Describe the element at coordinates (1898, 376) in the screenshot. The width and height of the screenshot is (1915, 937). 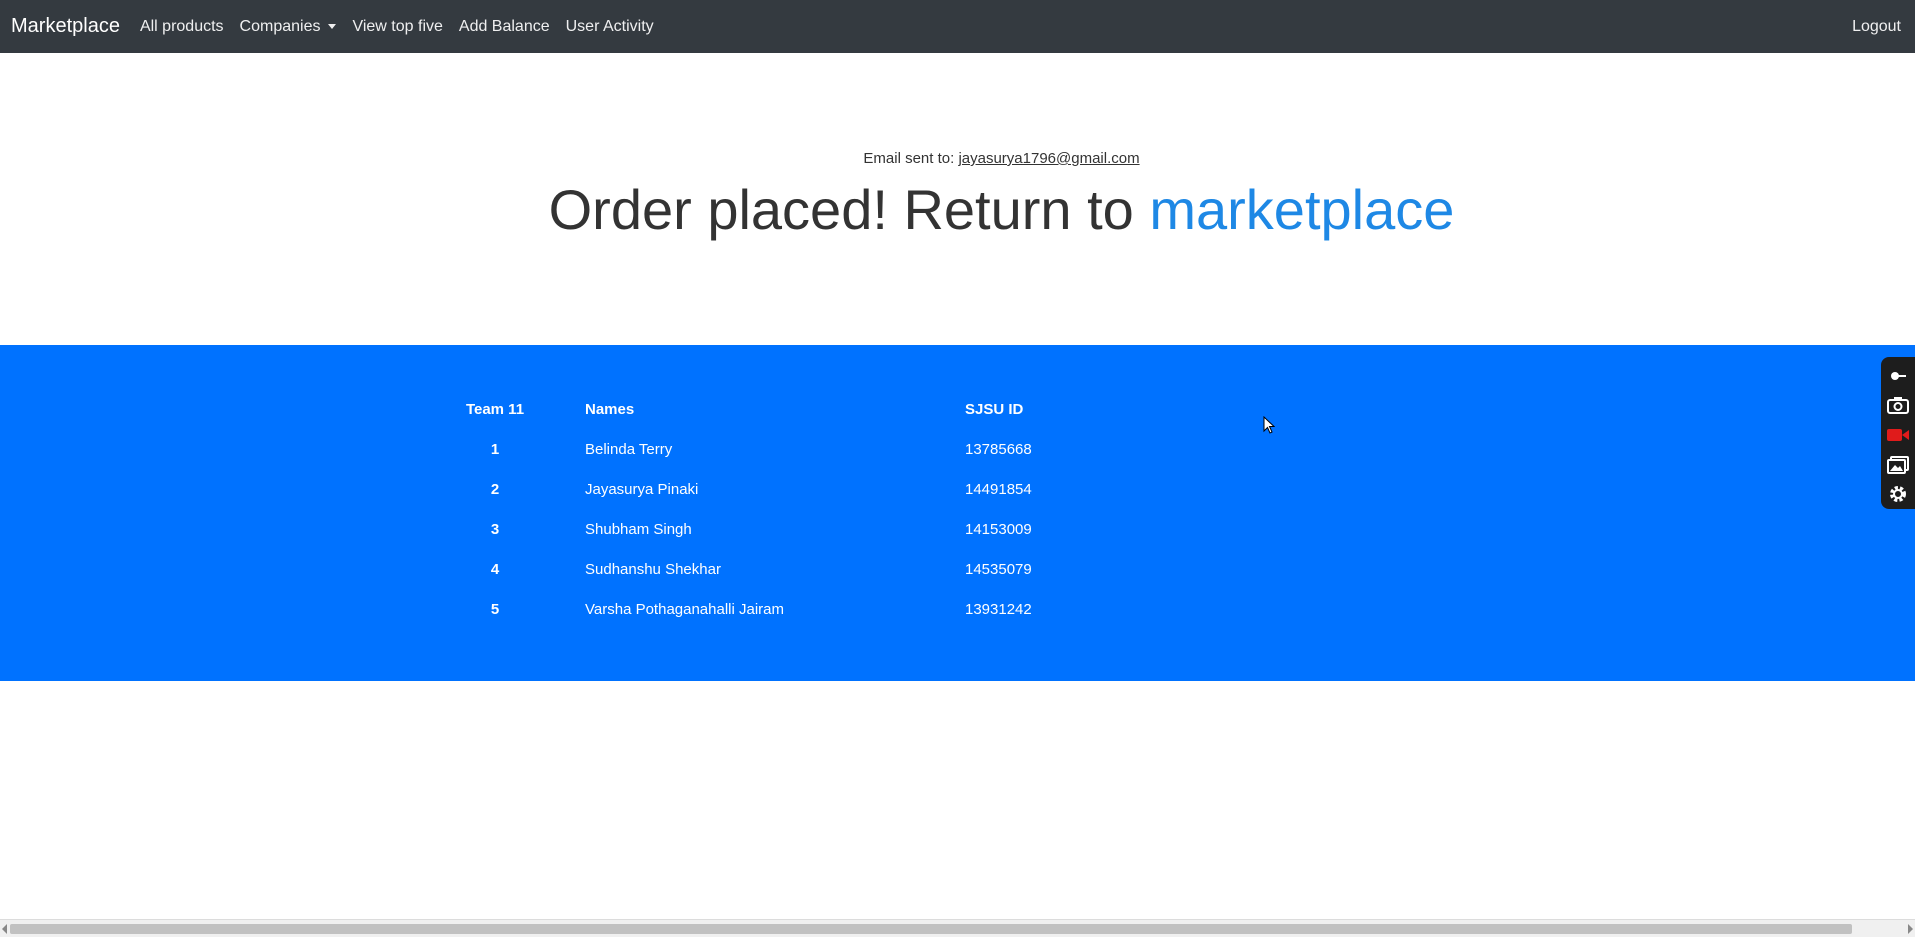
I see `pin-icon` at that location.